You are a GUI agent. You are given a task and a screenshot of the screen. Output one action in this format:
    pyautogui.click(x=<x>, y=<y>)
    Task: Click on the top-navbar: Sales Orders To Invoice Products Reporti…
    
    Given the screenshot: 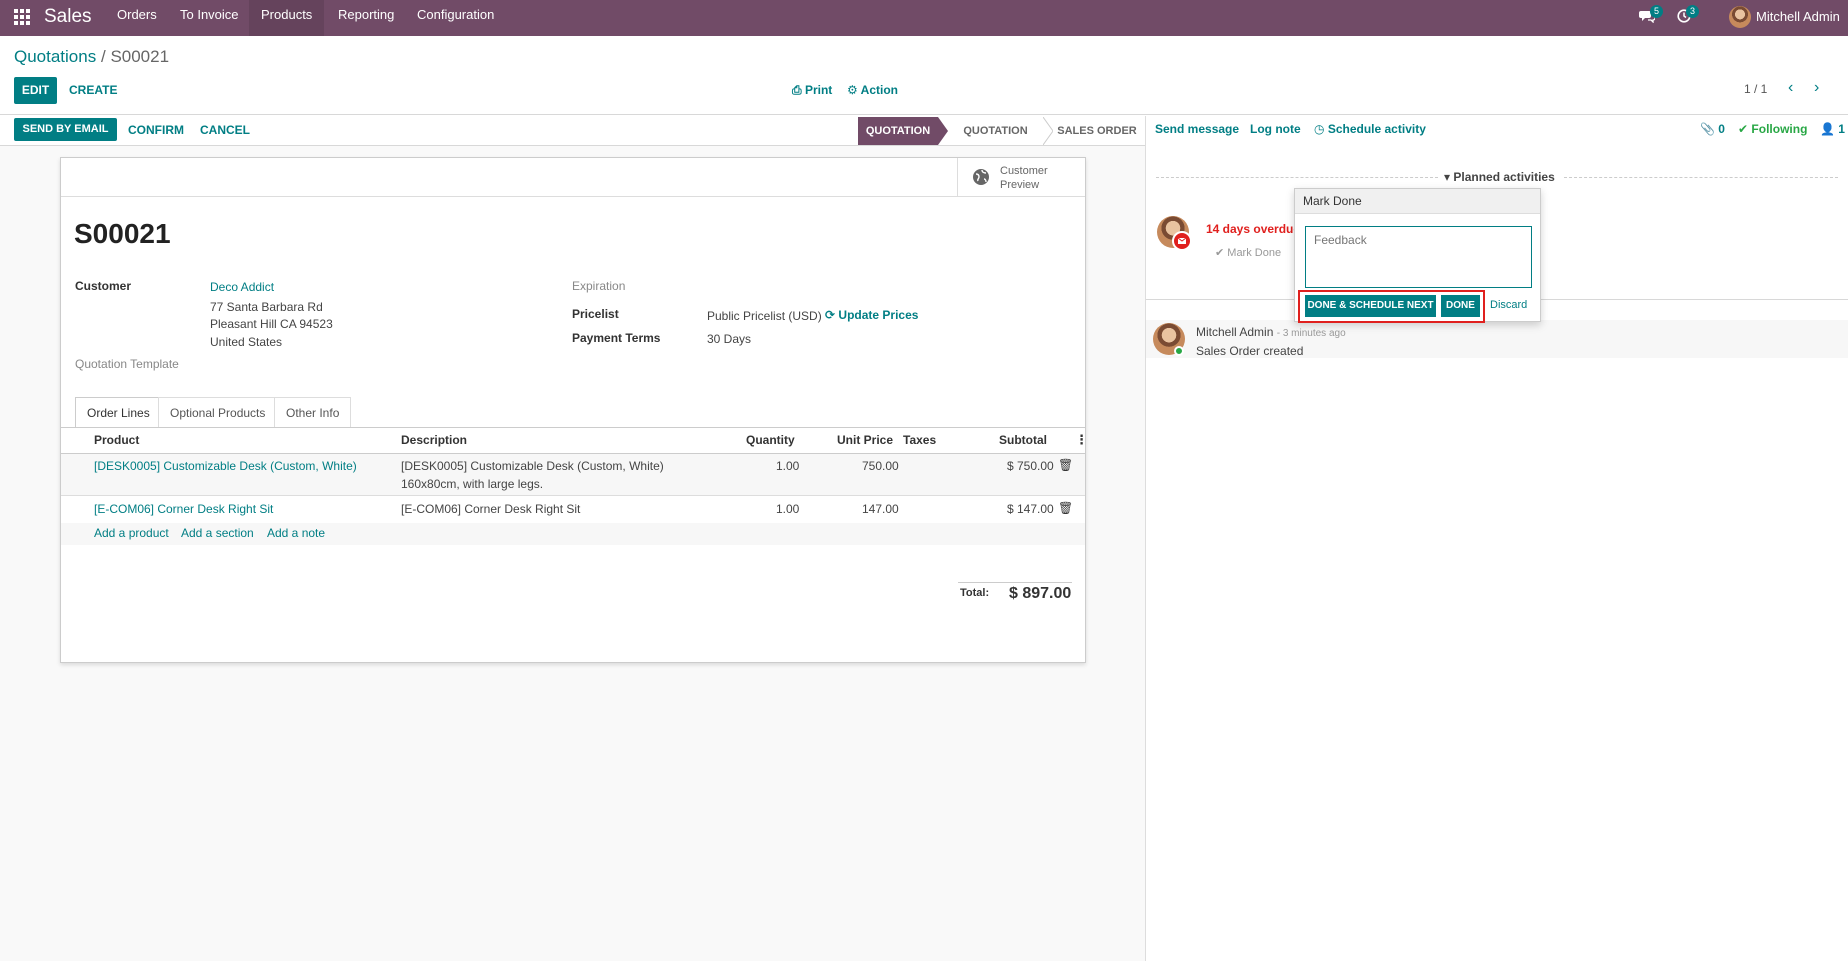 What is the action you would take?
    pyautogui.click(x=924, y=18)
    